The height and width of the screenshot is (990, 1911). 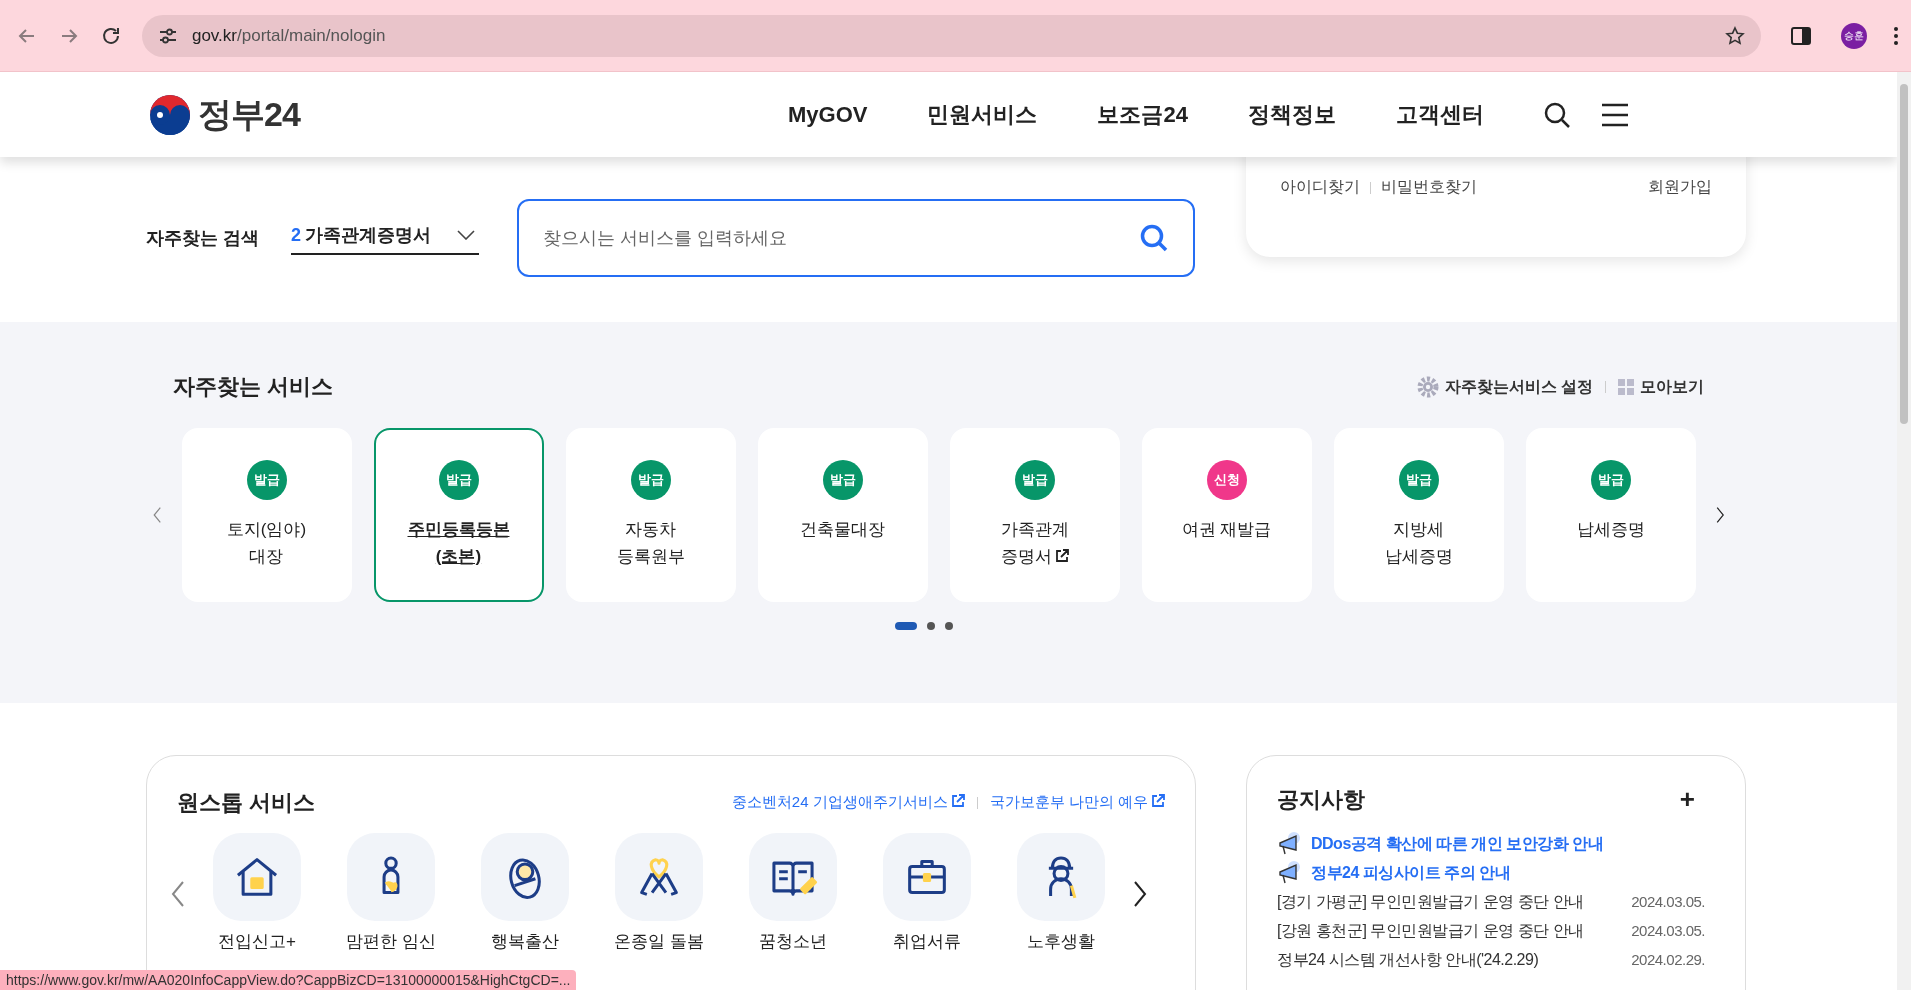 What do you see at coordinates (178, 893) in the screenshot?
I see `chevron-left-icon` at bounding box center [178, 893].